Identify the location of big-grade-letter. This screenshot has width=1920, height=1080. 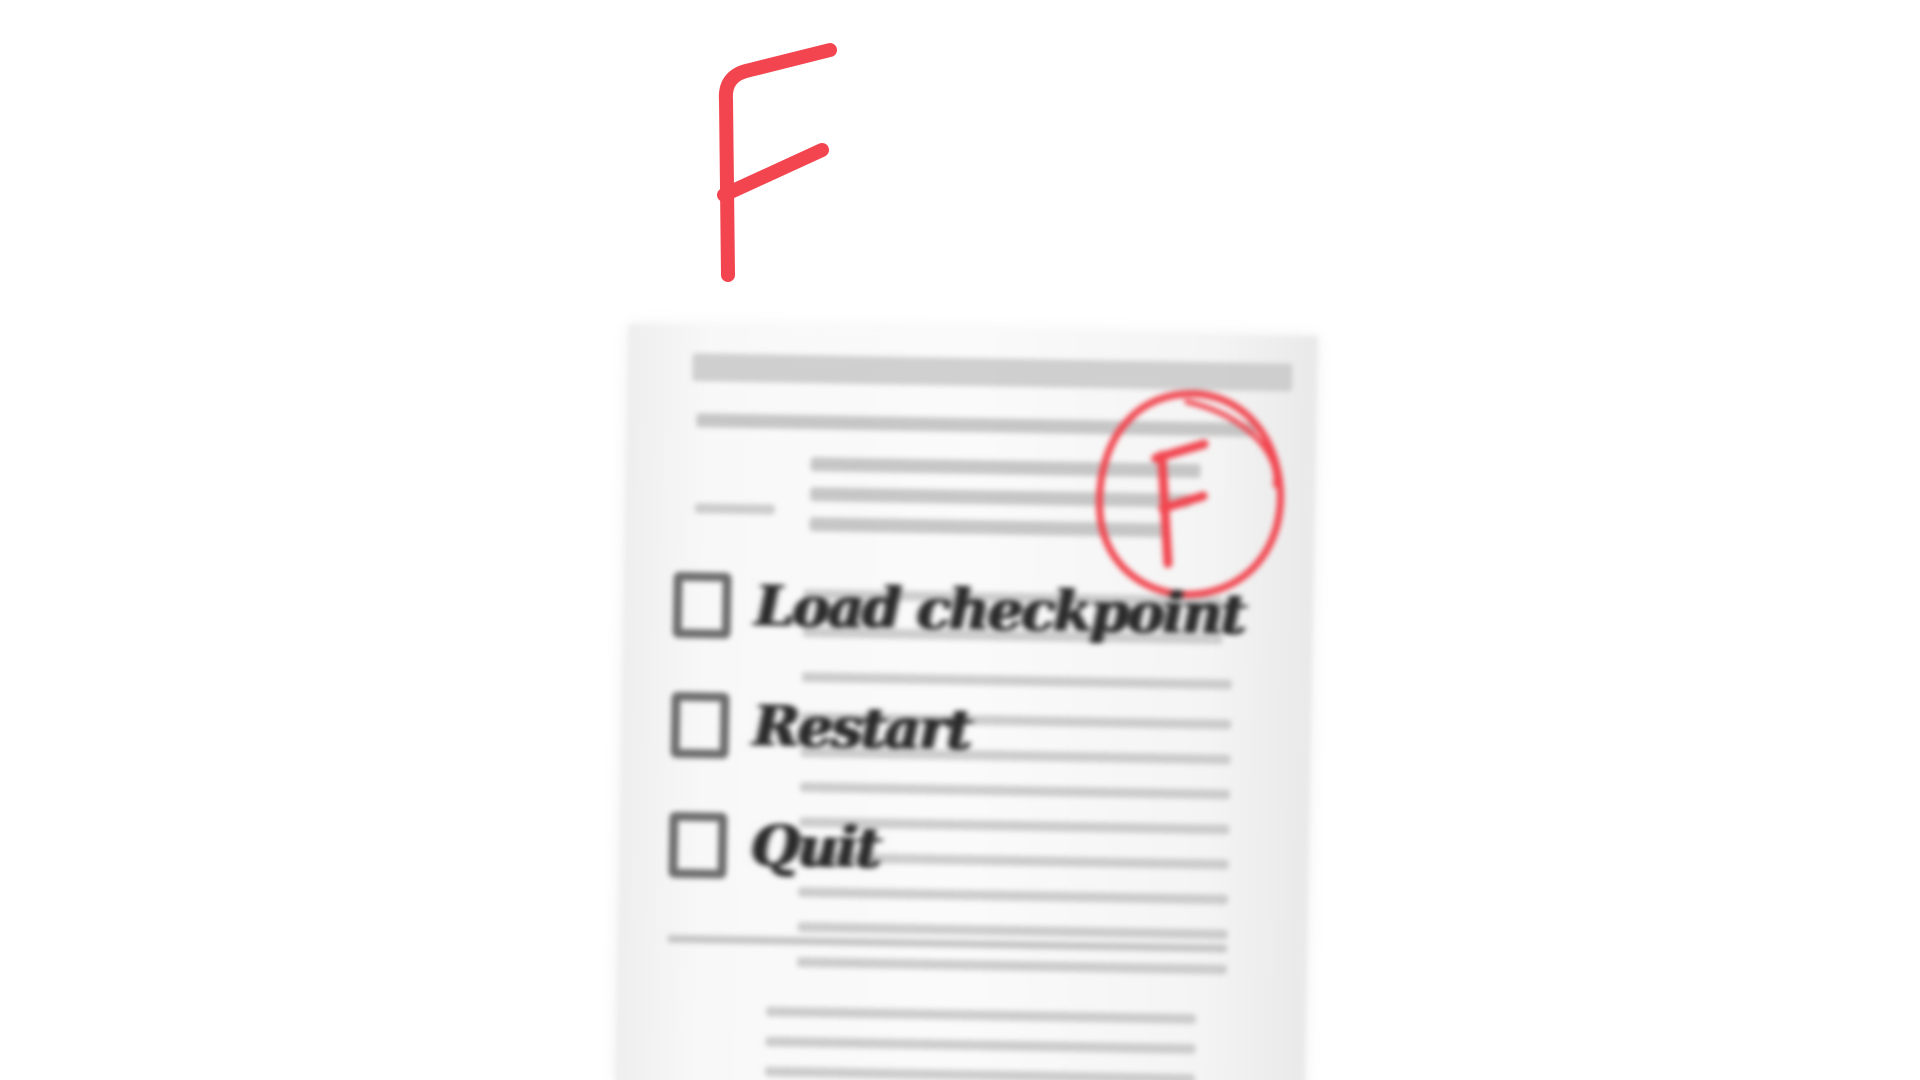
(777, 162).